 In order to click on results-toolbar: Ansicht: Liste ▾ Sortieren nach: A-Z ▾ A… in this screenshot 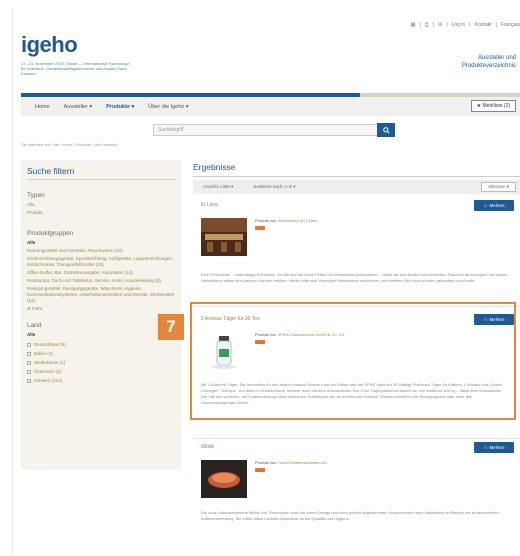, I will do `click(356, 187)`.